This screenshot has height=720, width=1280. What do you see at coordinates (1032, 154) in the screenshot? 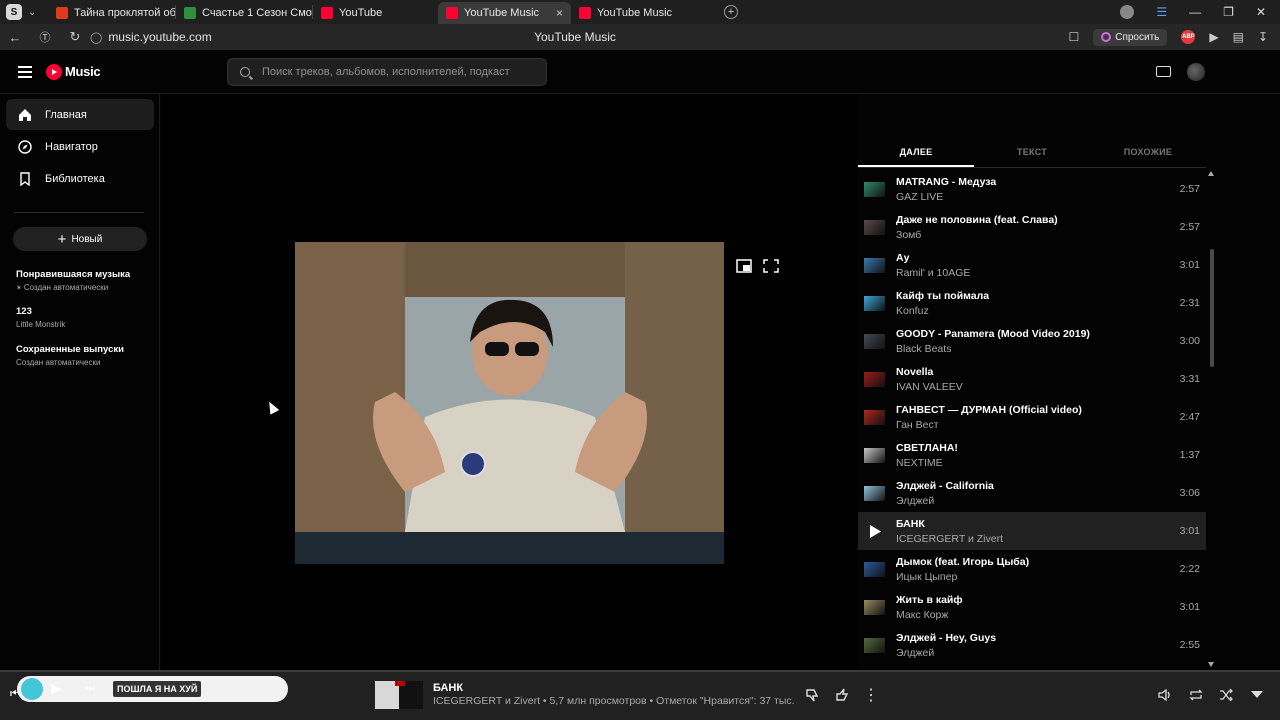
I see `queue-tab: ТЕКСТ` at bounding box center [1032, 154].